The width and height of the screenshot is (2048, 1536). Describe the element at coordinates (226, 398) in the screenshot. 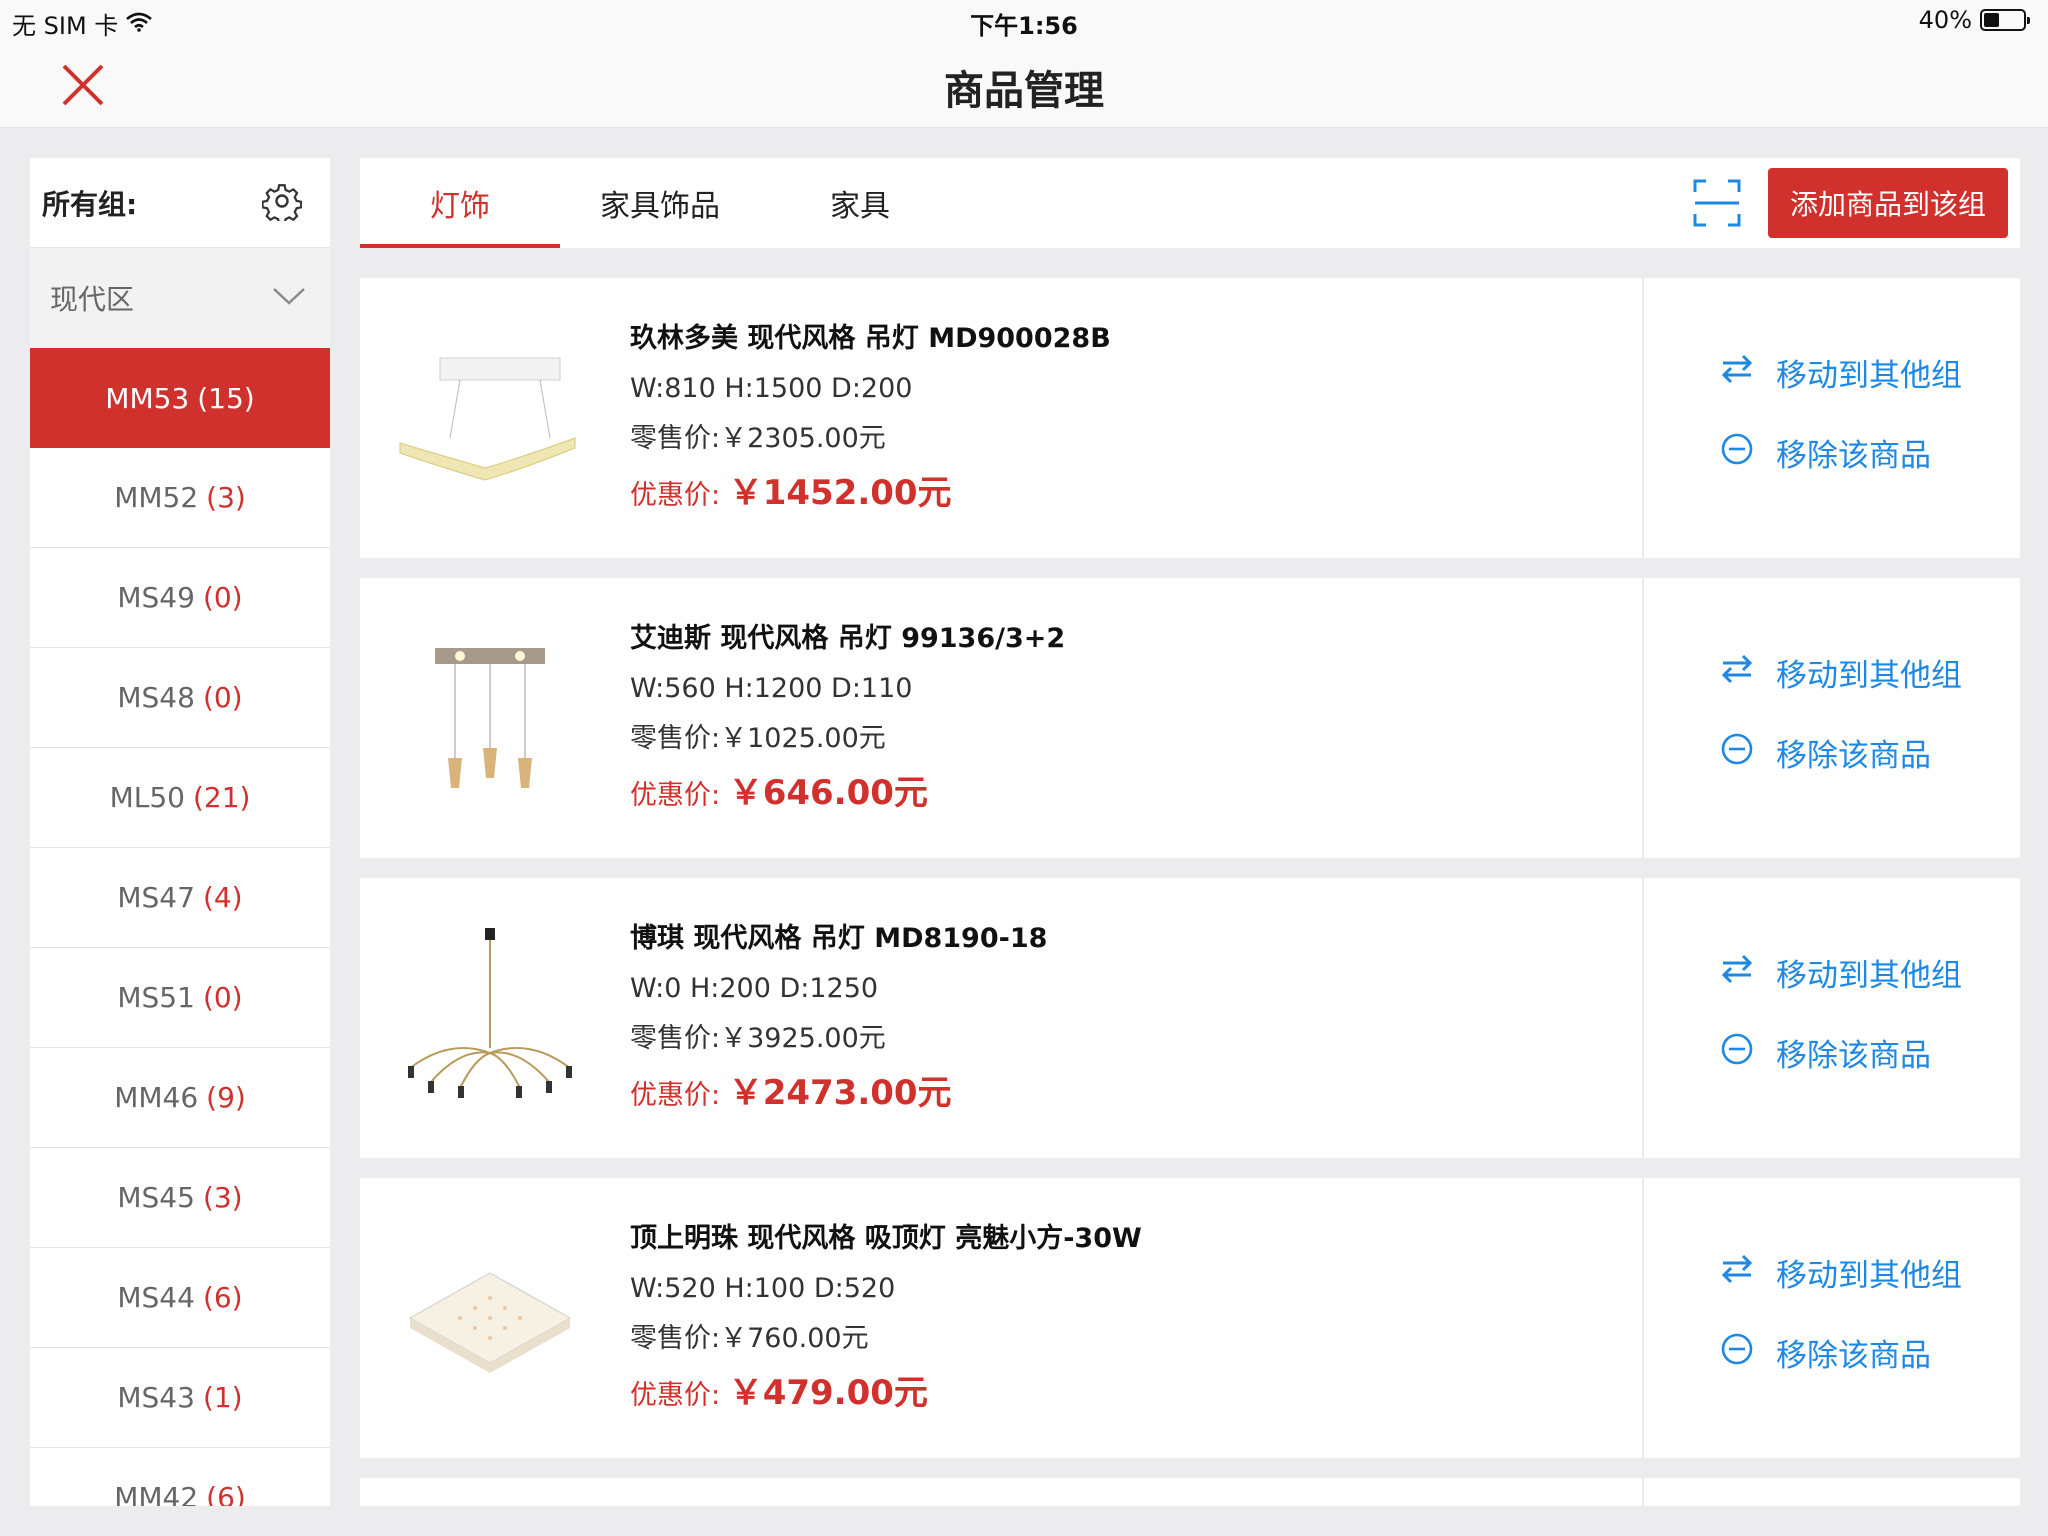

I see `sidebar-item-count: (15)` at that location.